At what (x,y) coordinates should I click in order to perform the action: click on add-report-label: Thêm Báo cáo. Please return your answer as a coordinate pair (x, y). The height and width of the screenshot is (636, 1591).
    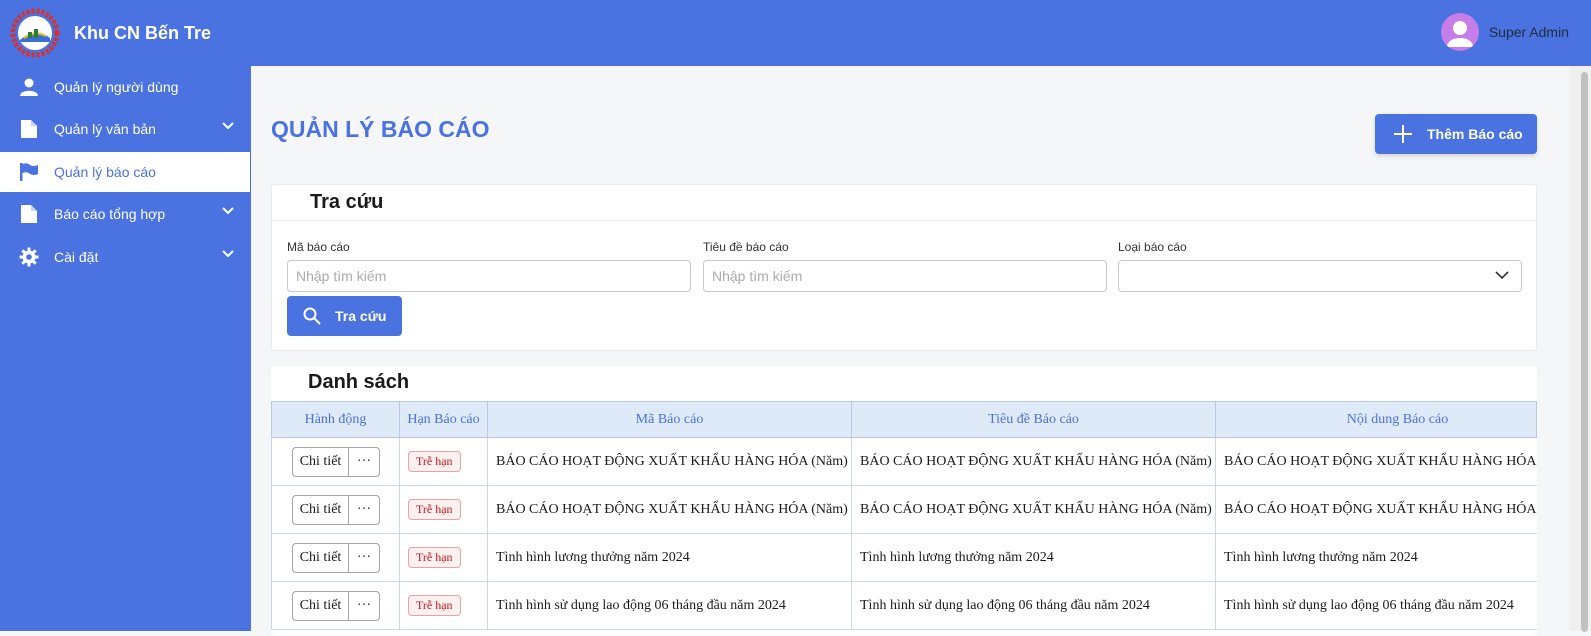
    Looking at the image, I should click on (1475, 134).